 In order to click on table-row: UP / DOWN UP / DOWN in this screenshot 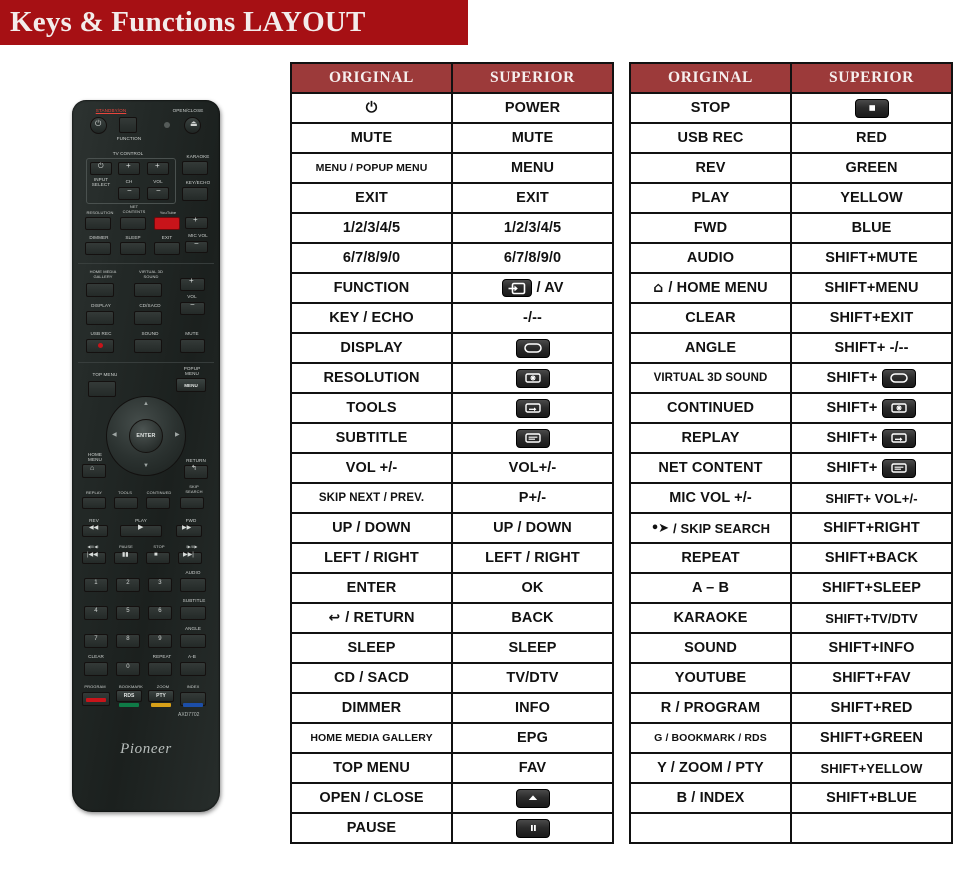, I will do `click(452, 528)`.